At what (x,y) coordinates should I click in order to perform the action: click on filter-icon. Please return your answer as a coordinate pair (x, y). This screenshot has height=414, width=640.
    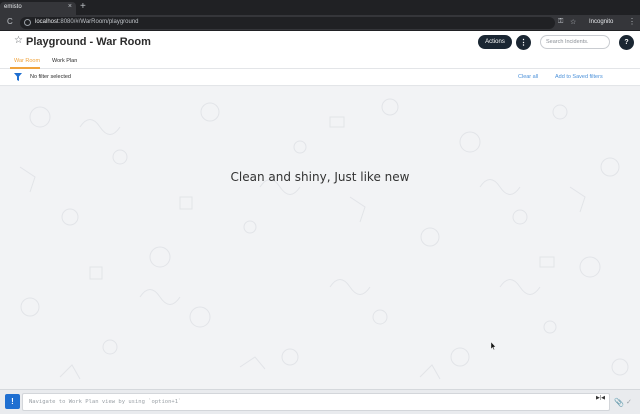
    Looking at the image, I should click on (18, 77).